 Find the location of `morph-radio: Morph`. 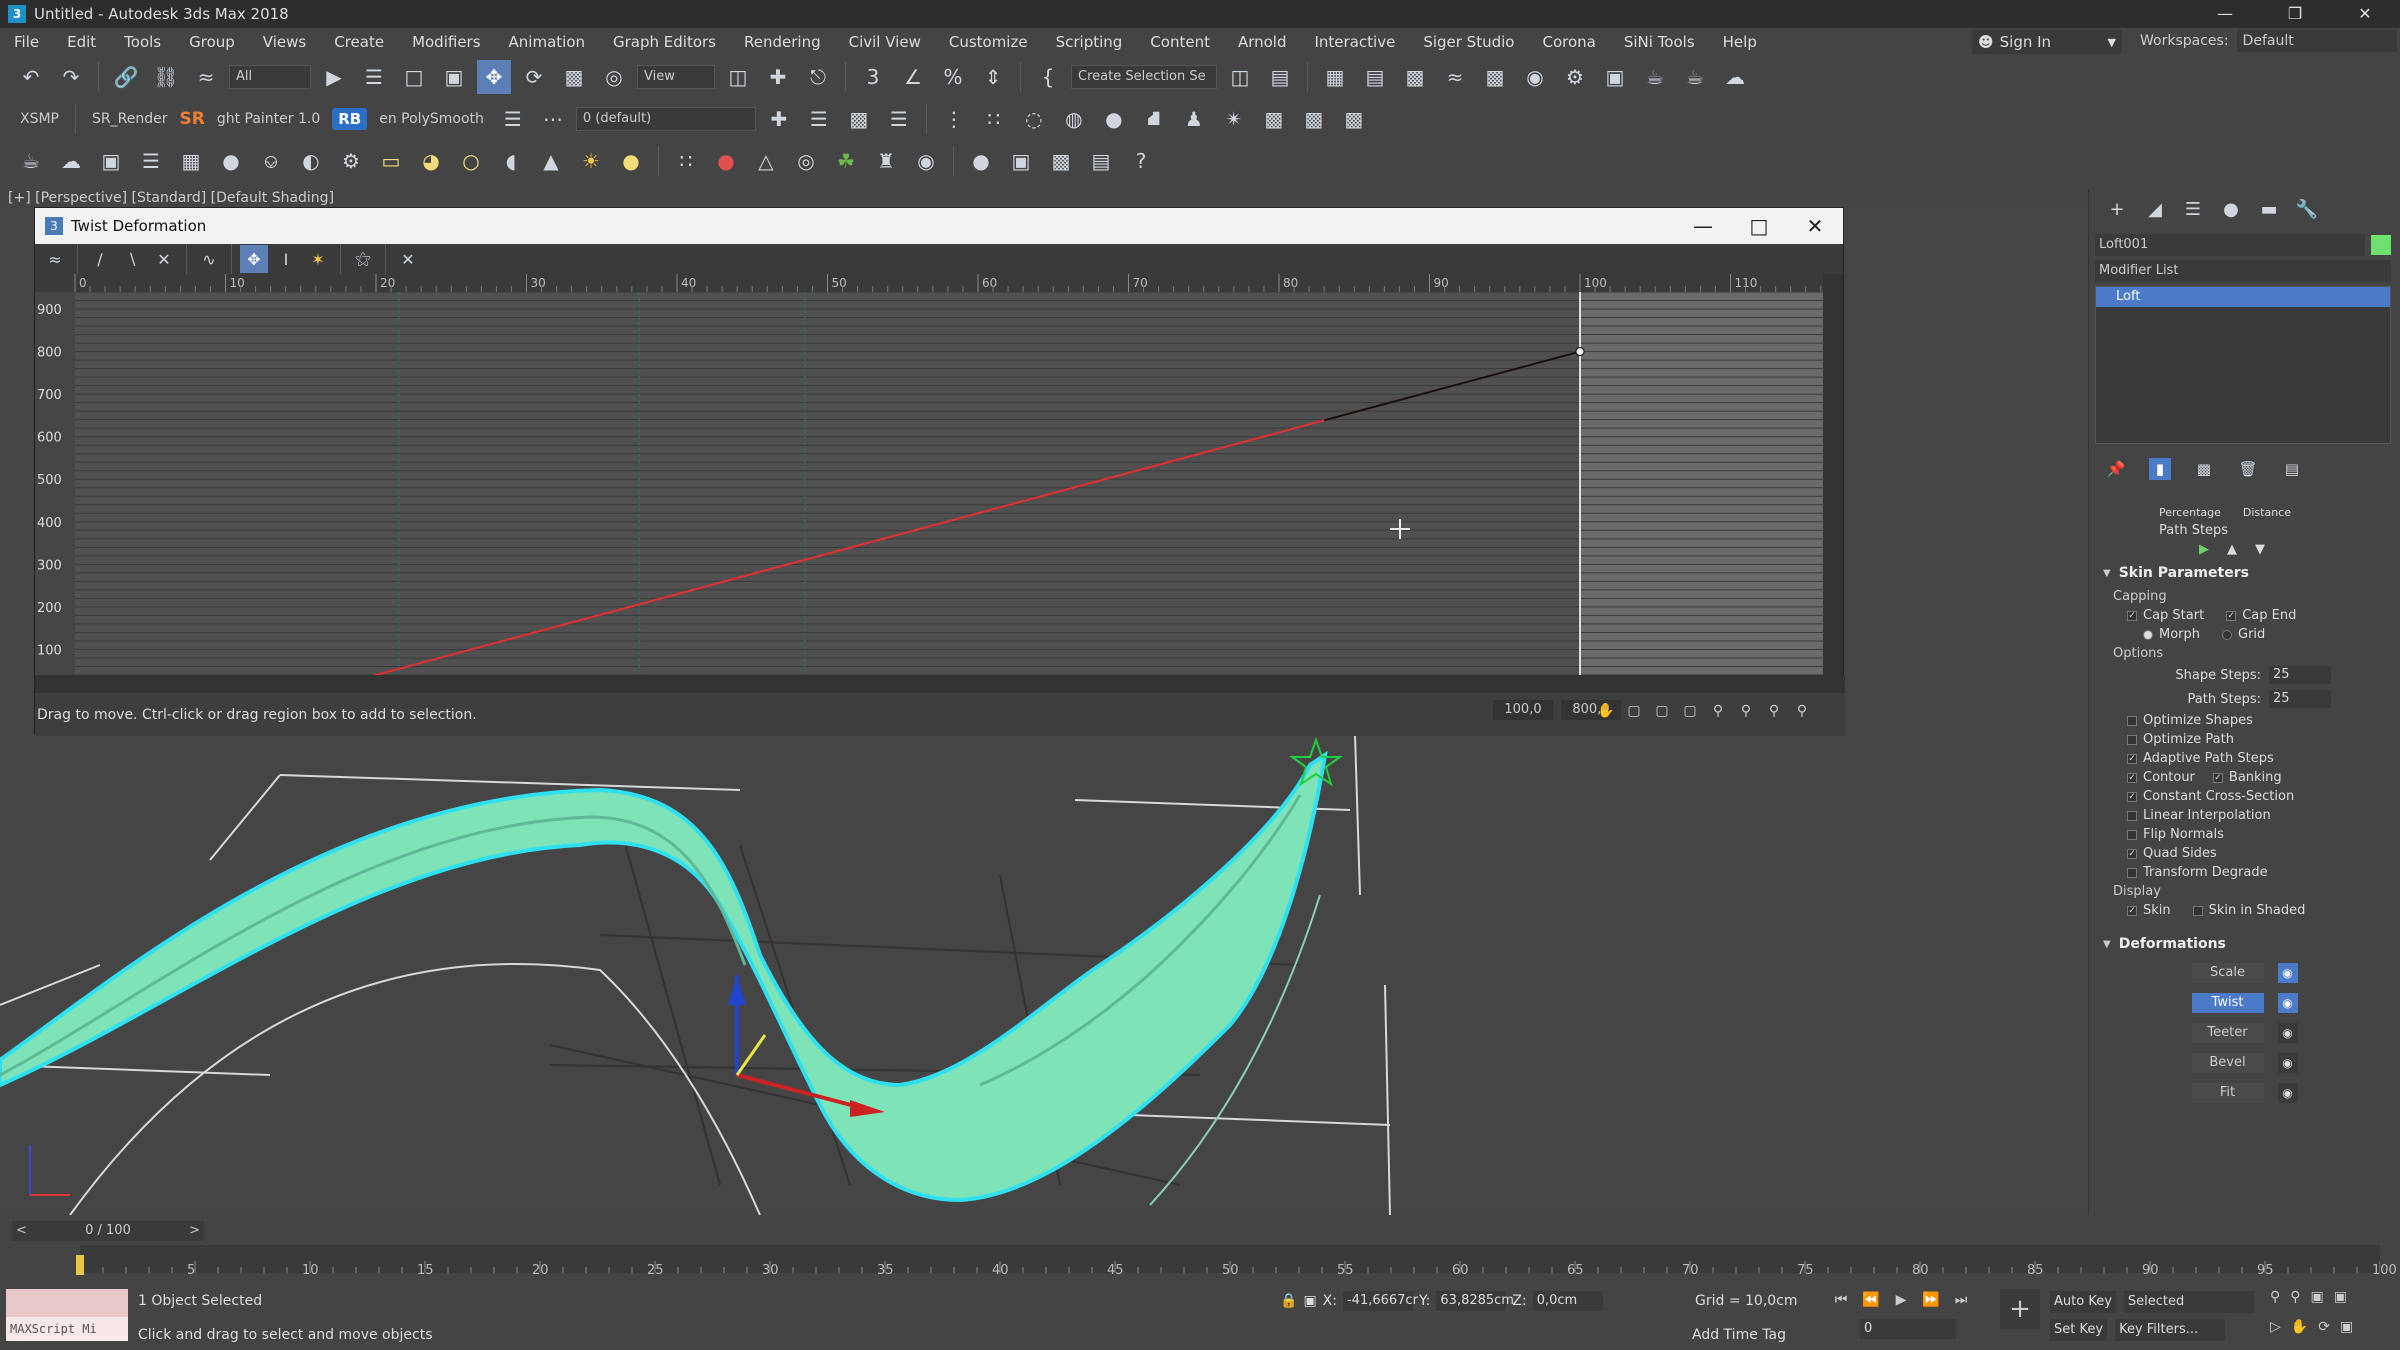

morph-radio: Morph is located at coordinates (2179, 634).